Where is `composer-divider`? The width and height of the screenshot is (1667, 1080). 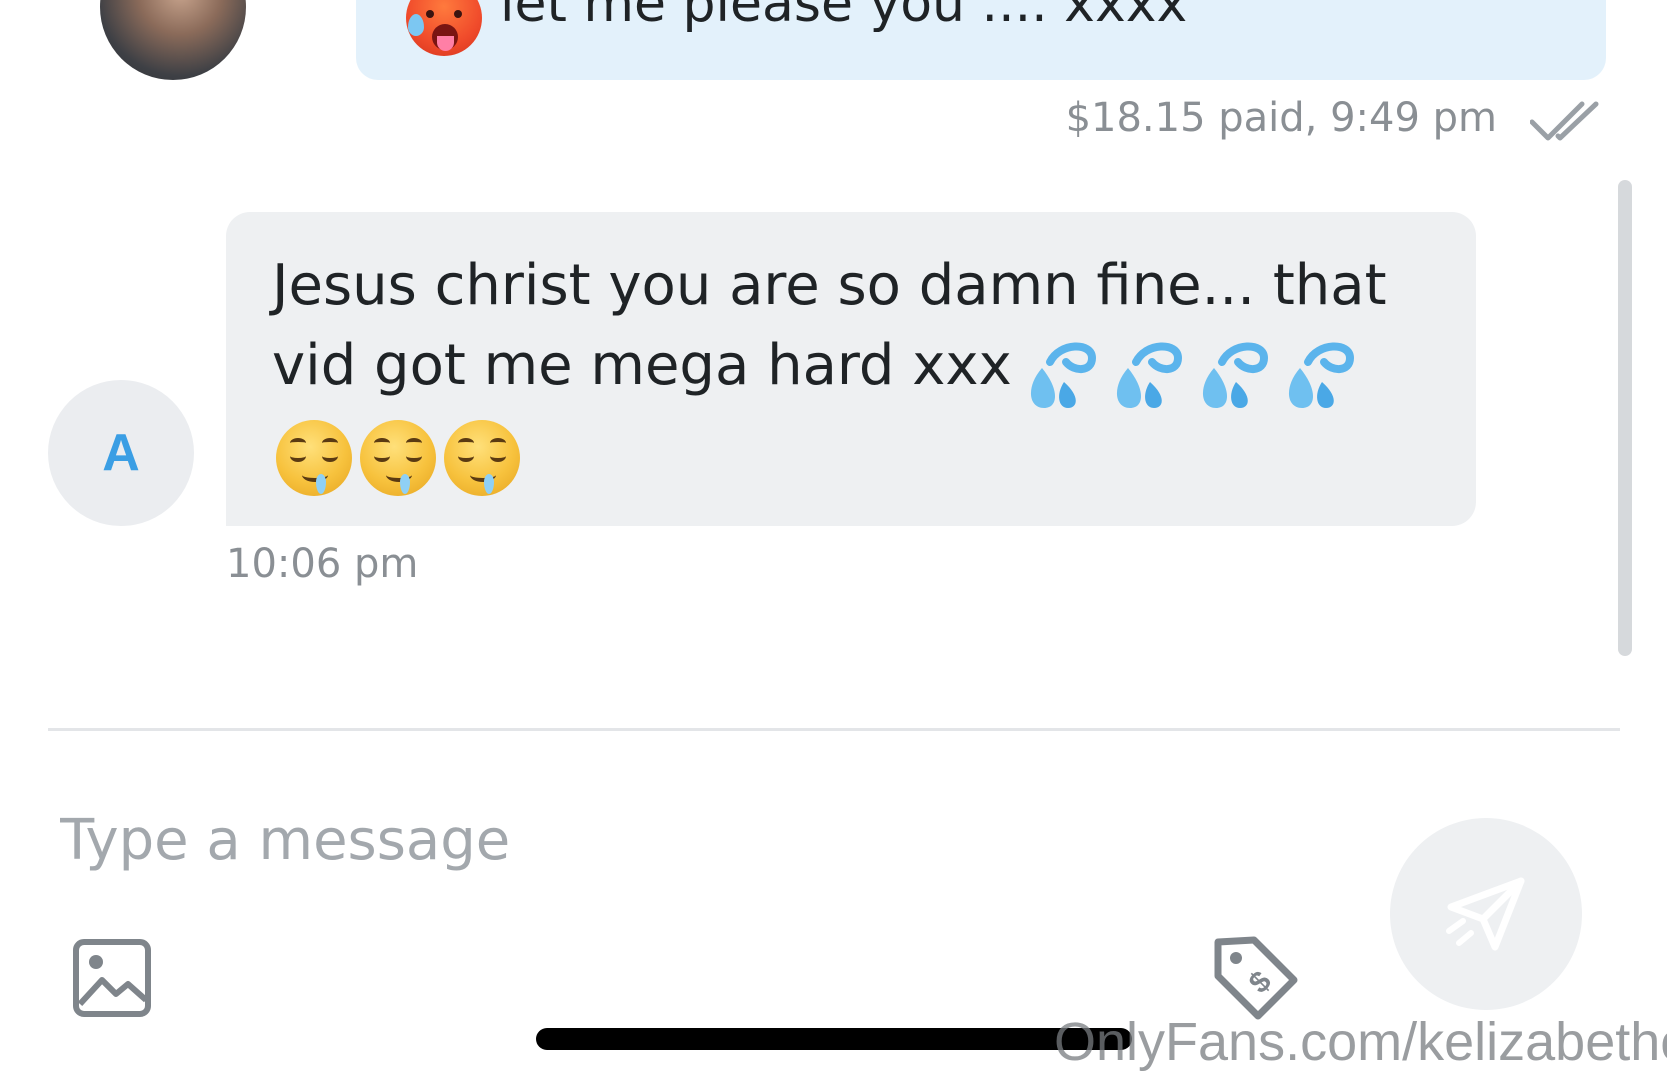
composer-divider is located at coordinates (834, 729).